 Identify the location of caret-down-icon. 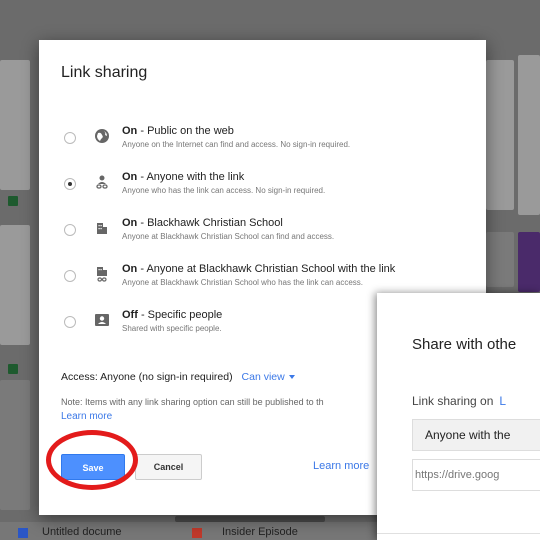
(291, 377).